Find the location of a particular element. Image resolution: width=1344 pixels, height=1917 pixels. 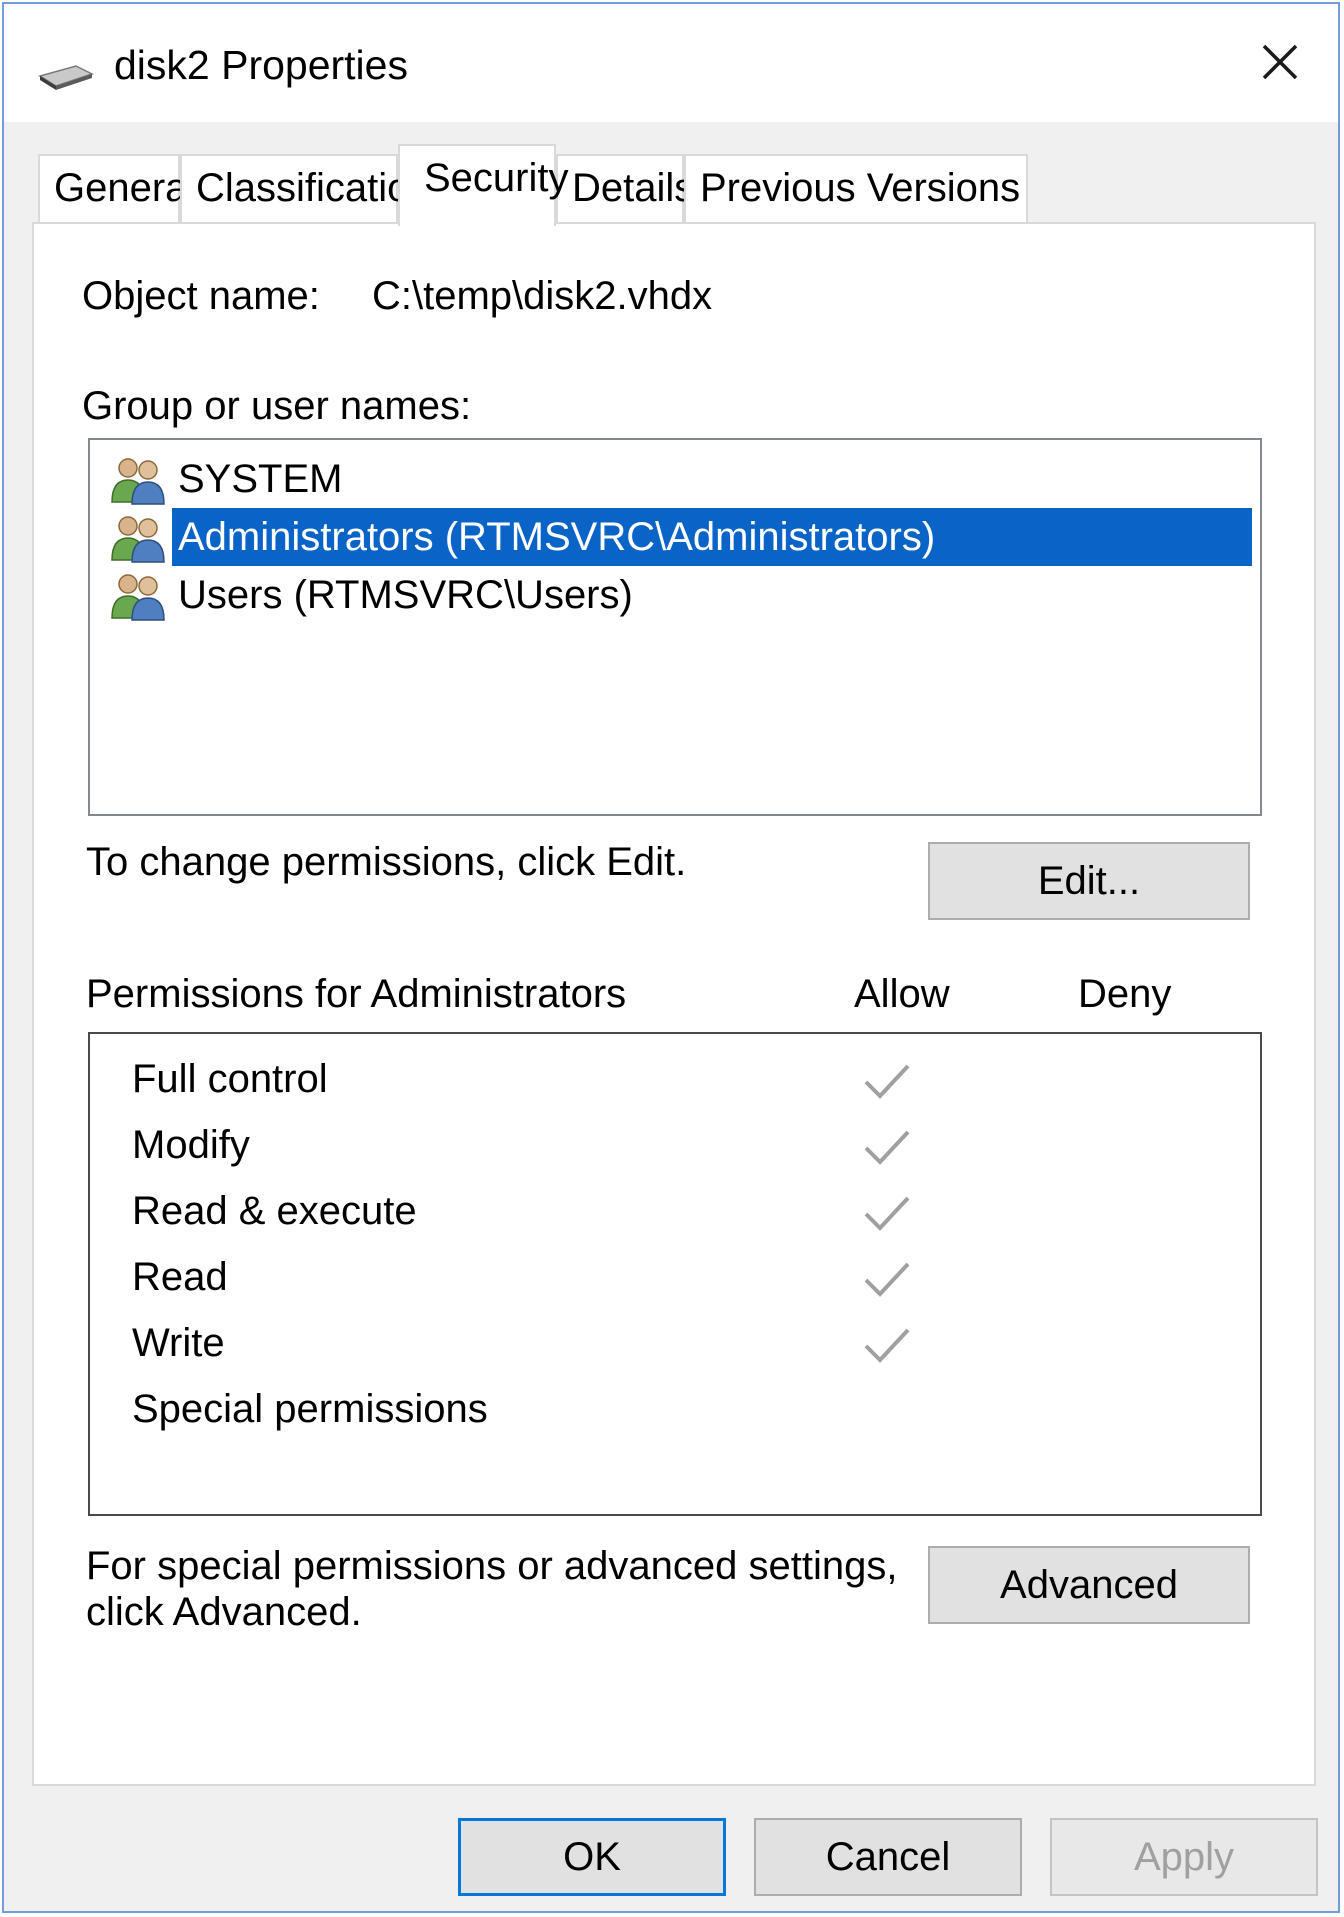

tab-classification: Classification is located at coordinates (306, 188).